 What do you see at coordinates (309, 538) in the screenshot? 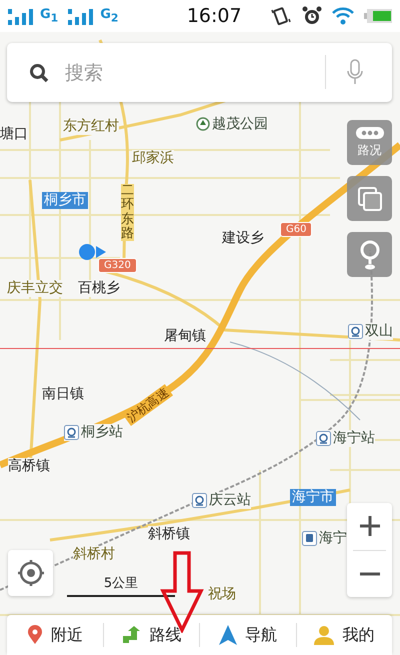
I see `bus-icon` at bounding box center [309, 538].